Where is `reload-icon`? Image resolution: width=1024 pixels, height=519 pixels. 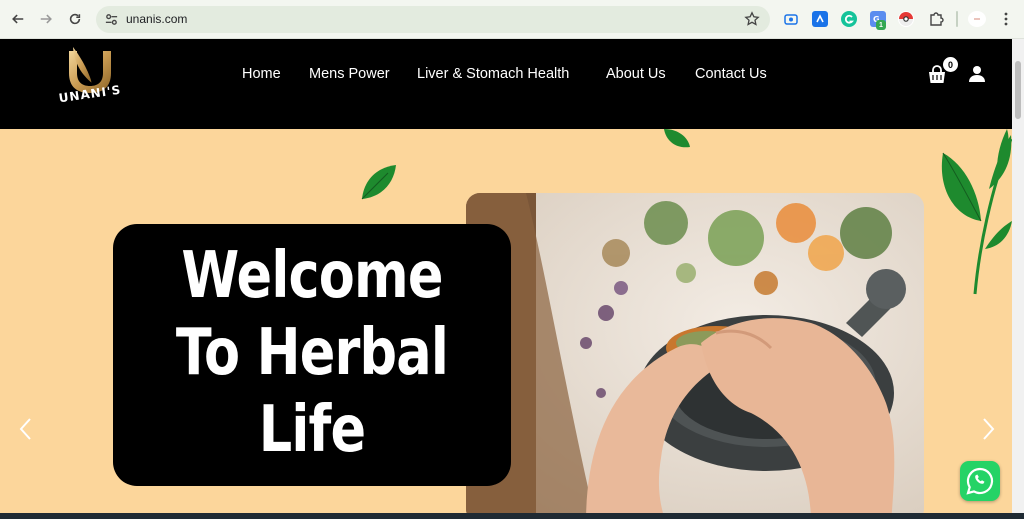
reload-icon is located at coordinates (75, 19).